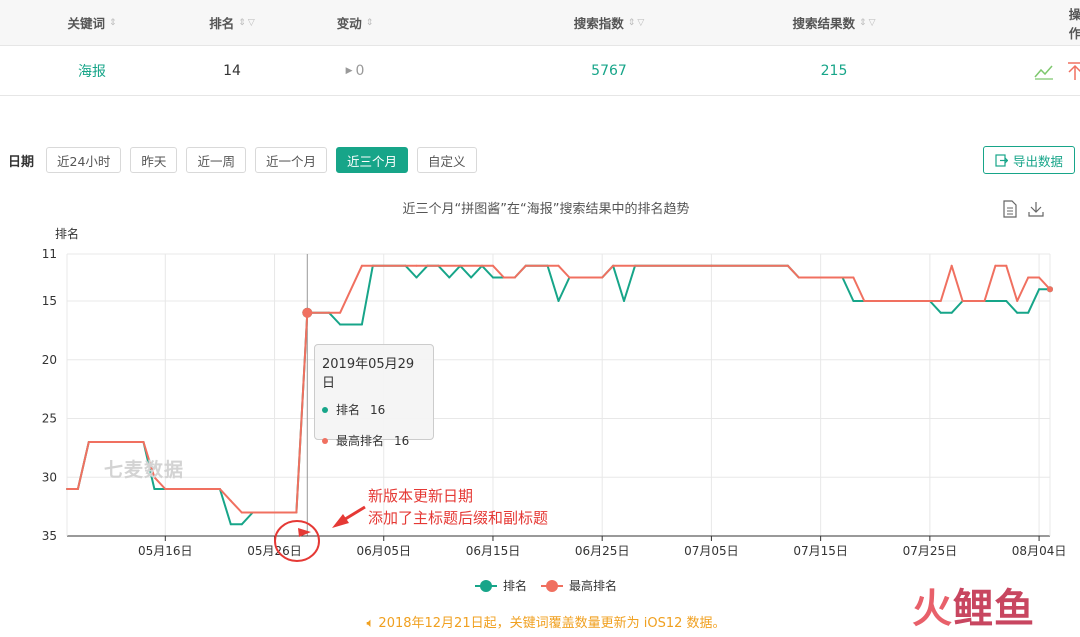 The height and width of the screenshot is (637, 1080). Describe the element at coordinates (711, 551) in the screenshot. I see `x-tick-label: 07月05日` at that location.